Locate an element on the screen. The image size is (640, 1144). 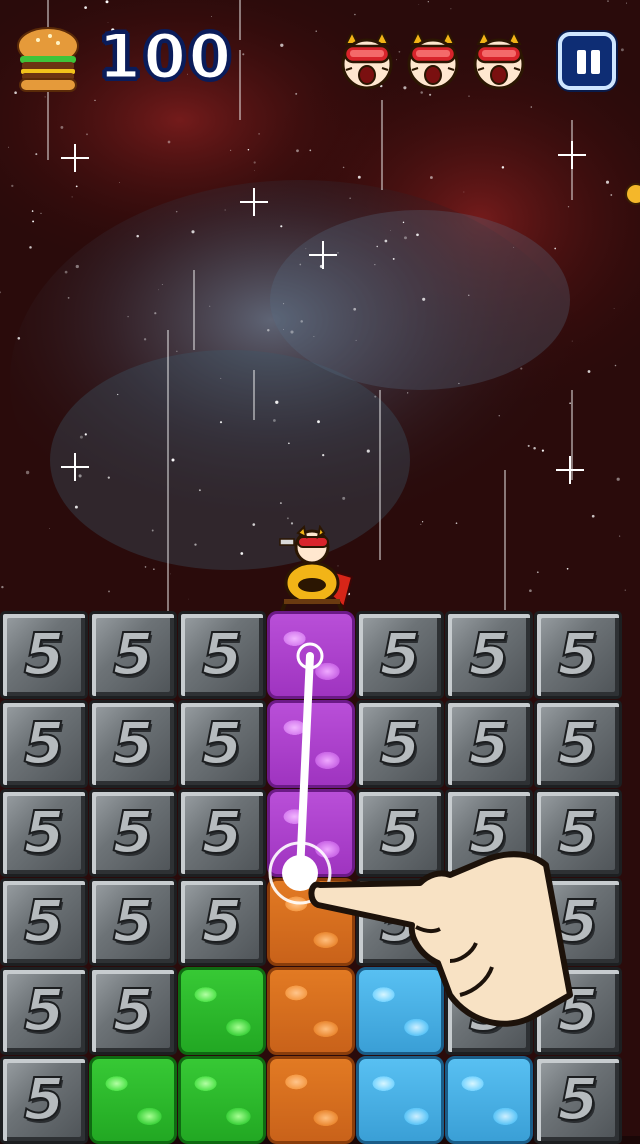
pause-icon is located at coordinates (581, 62).